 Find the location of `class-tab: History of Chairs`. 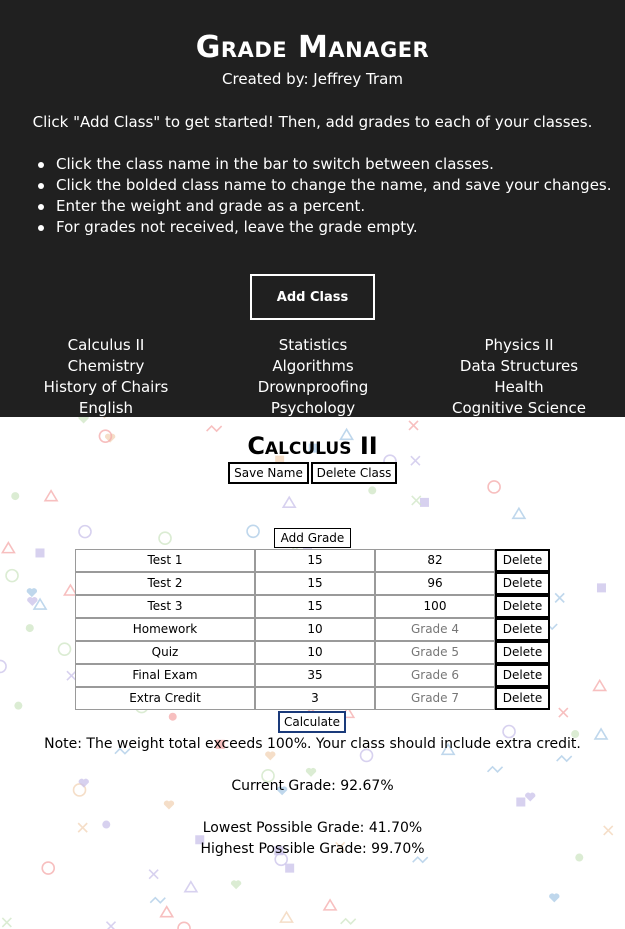

class-tab: History of Chairs is located at coordinates (106, 387).